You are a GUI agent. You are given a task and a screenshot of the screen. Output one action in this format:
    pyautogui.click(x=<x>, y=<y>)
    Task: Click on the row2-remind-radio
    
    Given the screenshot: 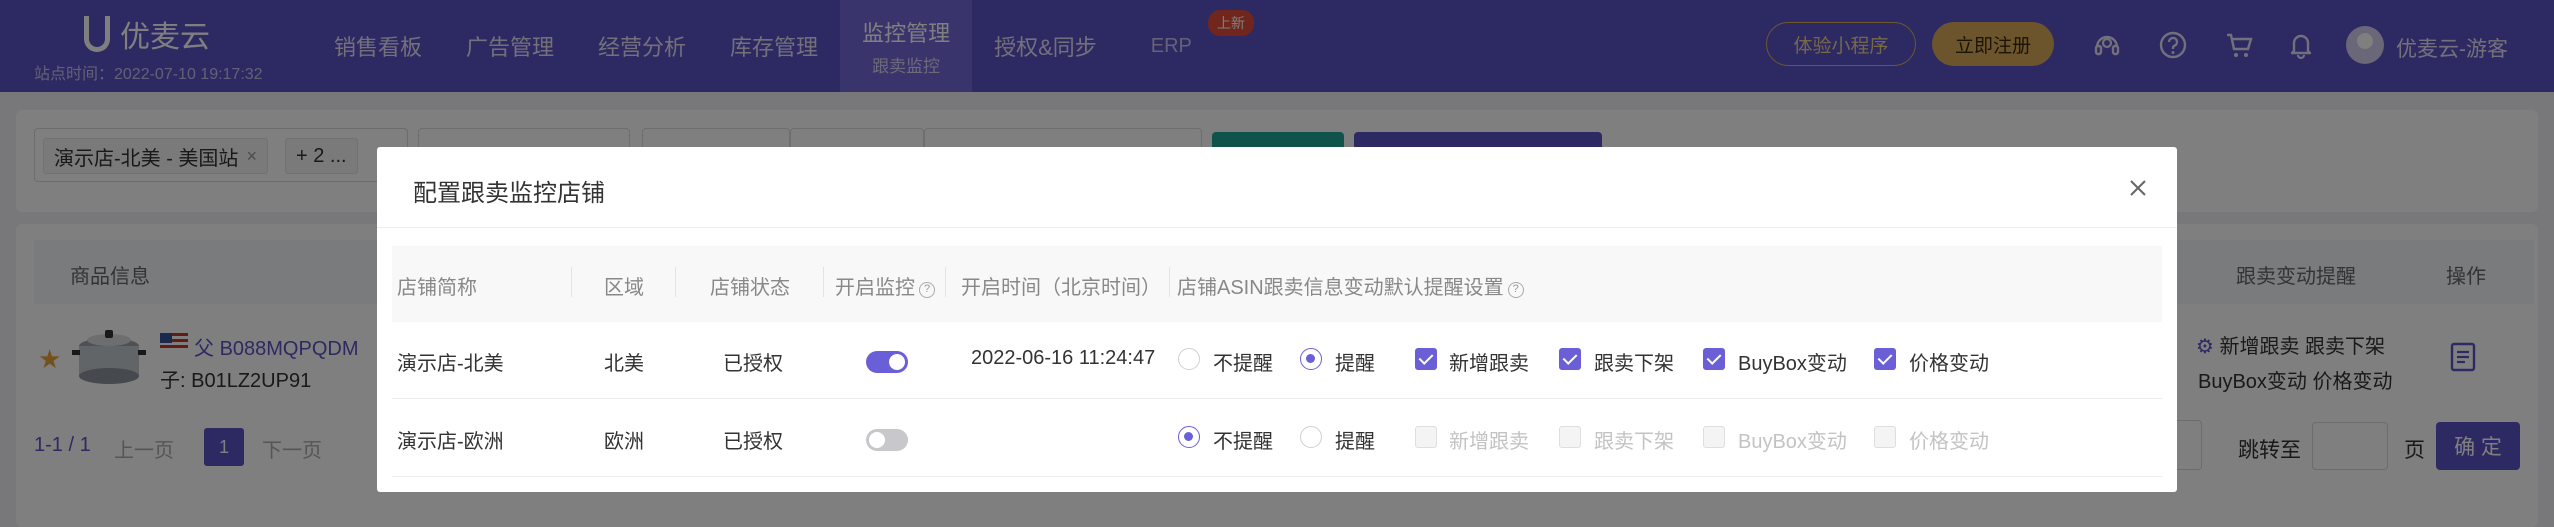 What is the action you would take?
    pyautogui.click(x=1311, y=437)
    